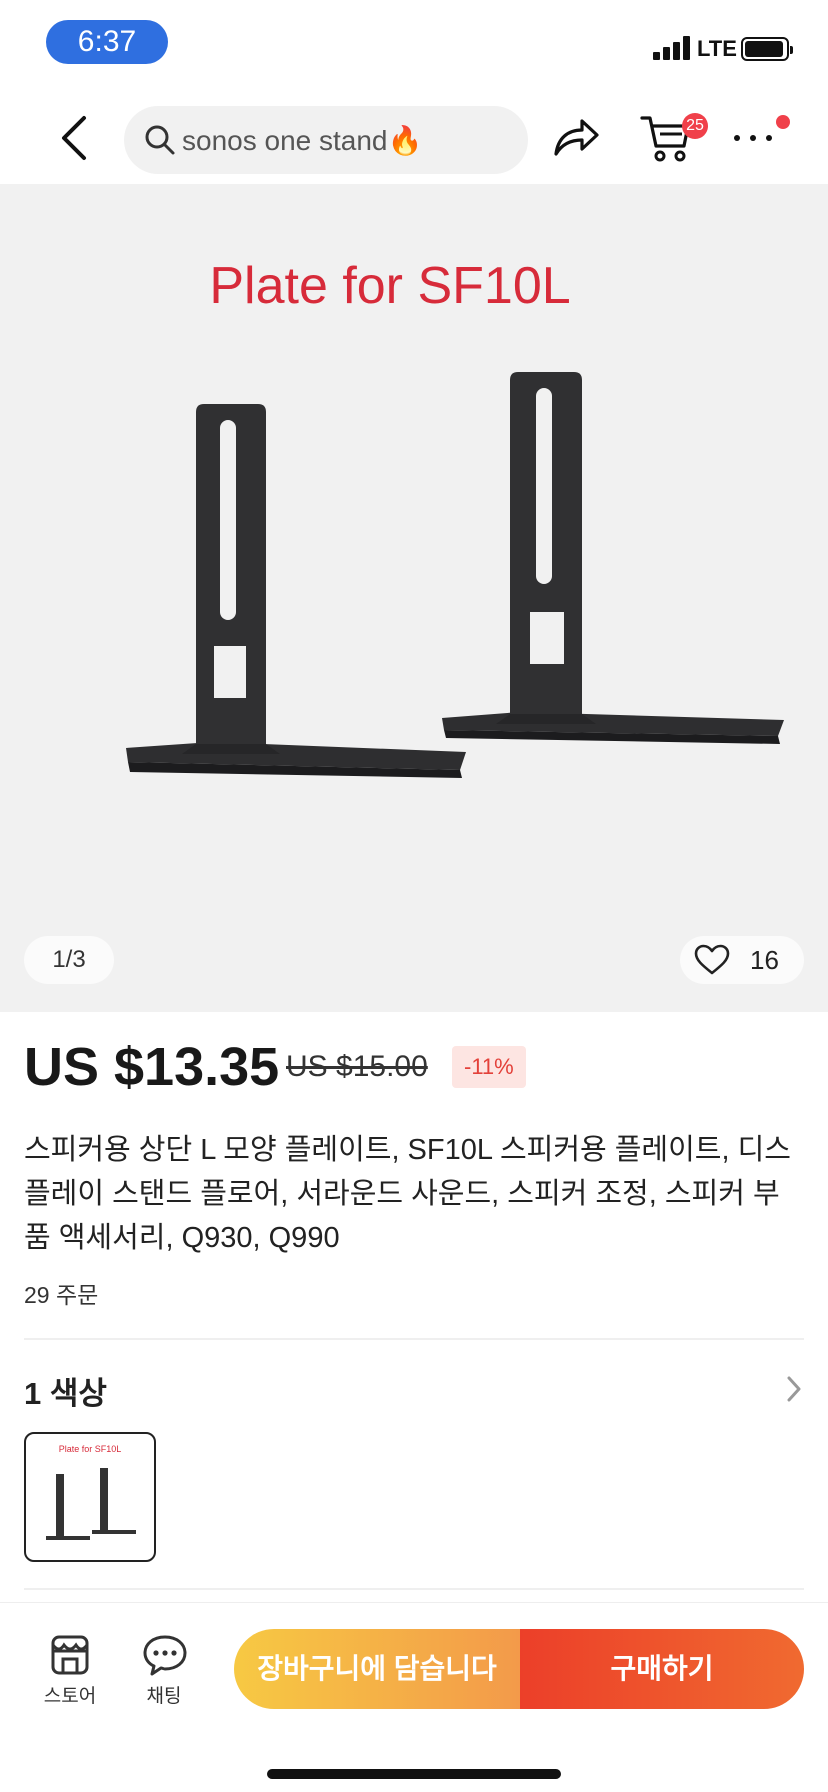  What do you see at coordinates (712, 959) in the screenshot?
I see `heart-icon` at bounding box center [712, 959].